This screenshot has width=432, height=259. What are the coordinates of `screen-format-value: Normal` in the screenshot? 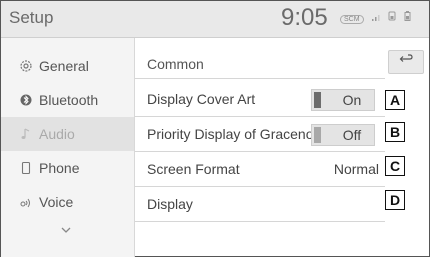 It's located at (356, 169).